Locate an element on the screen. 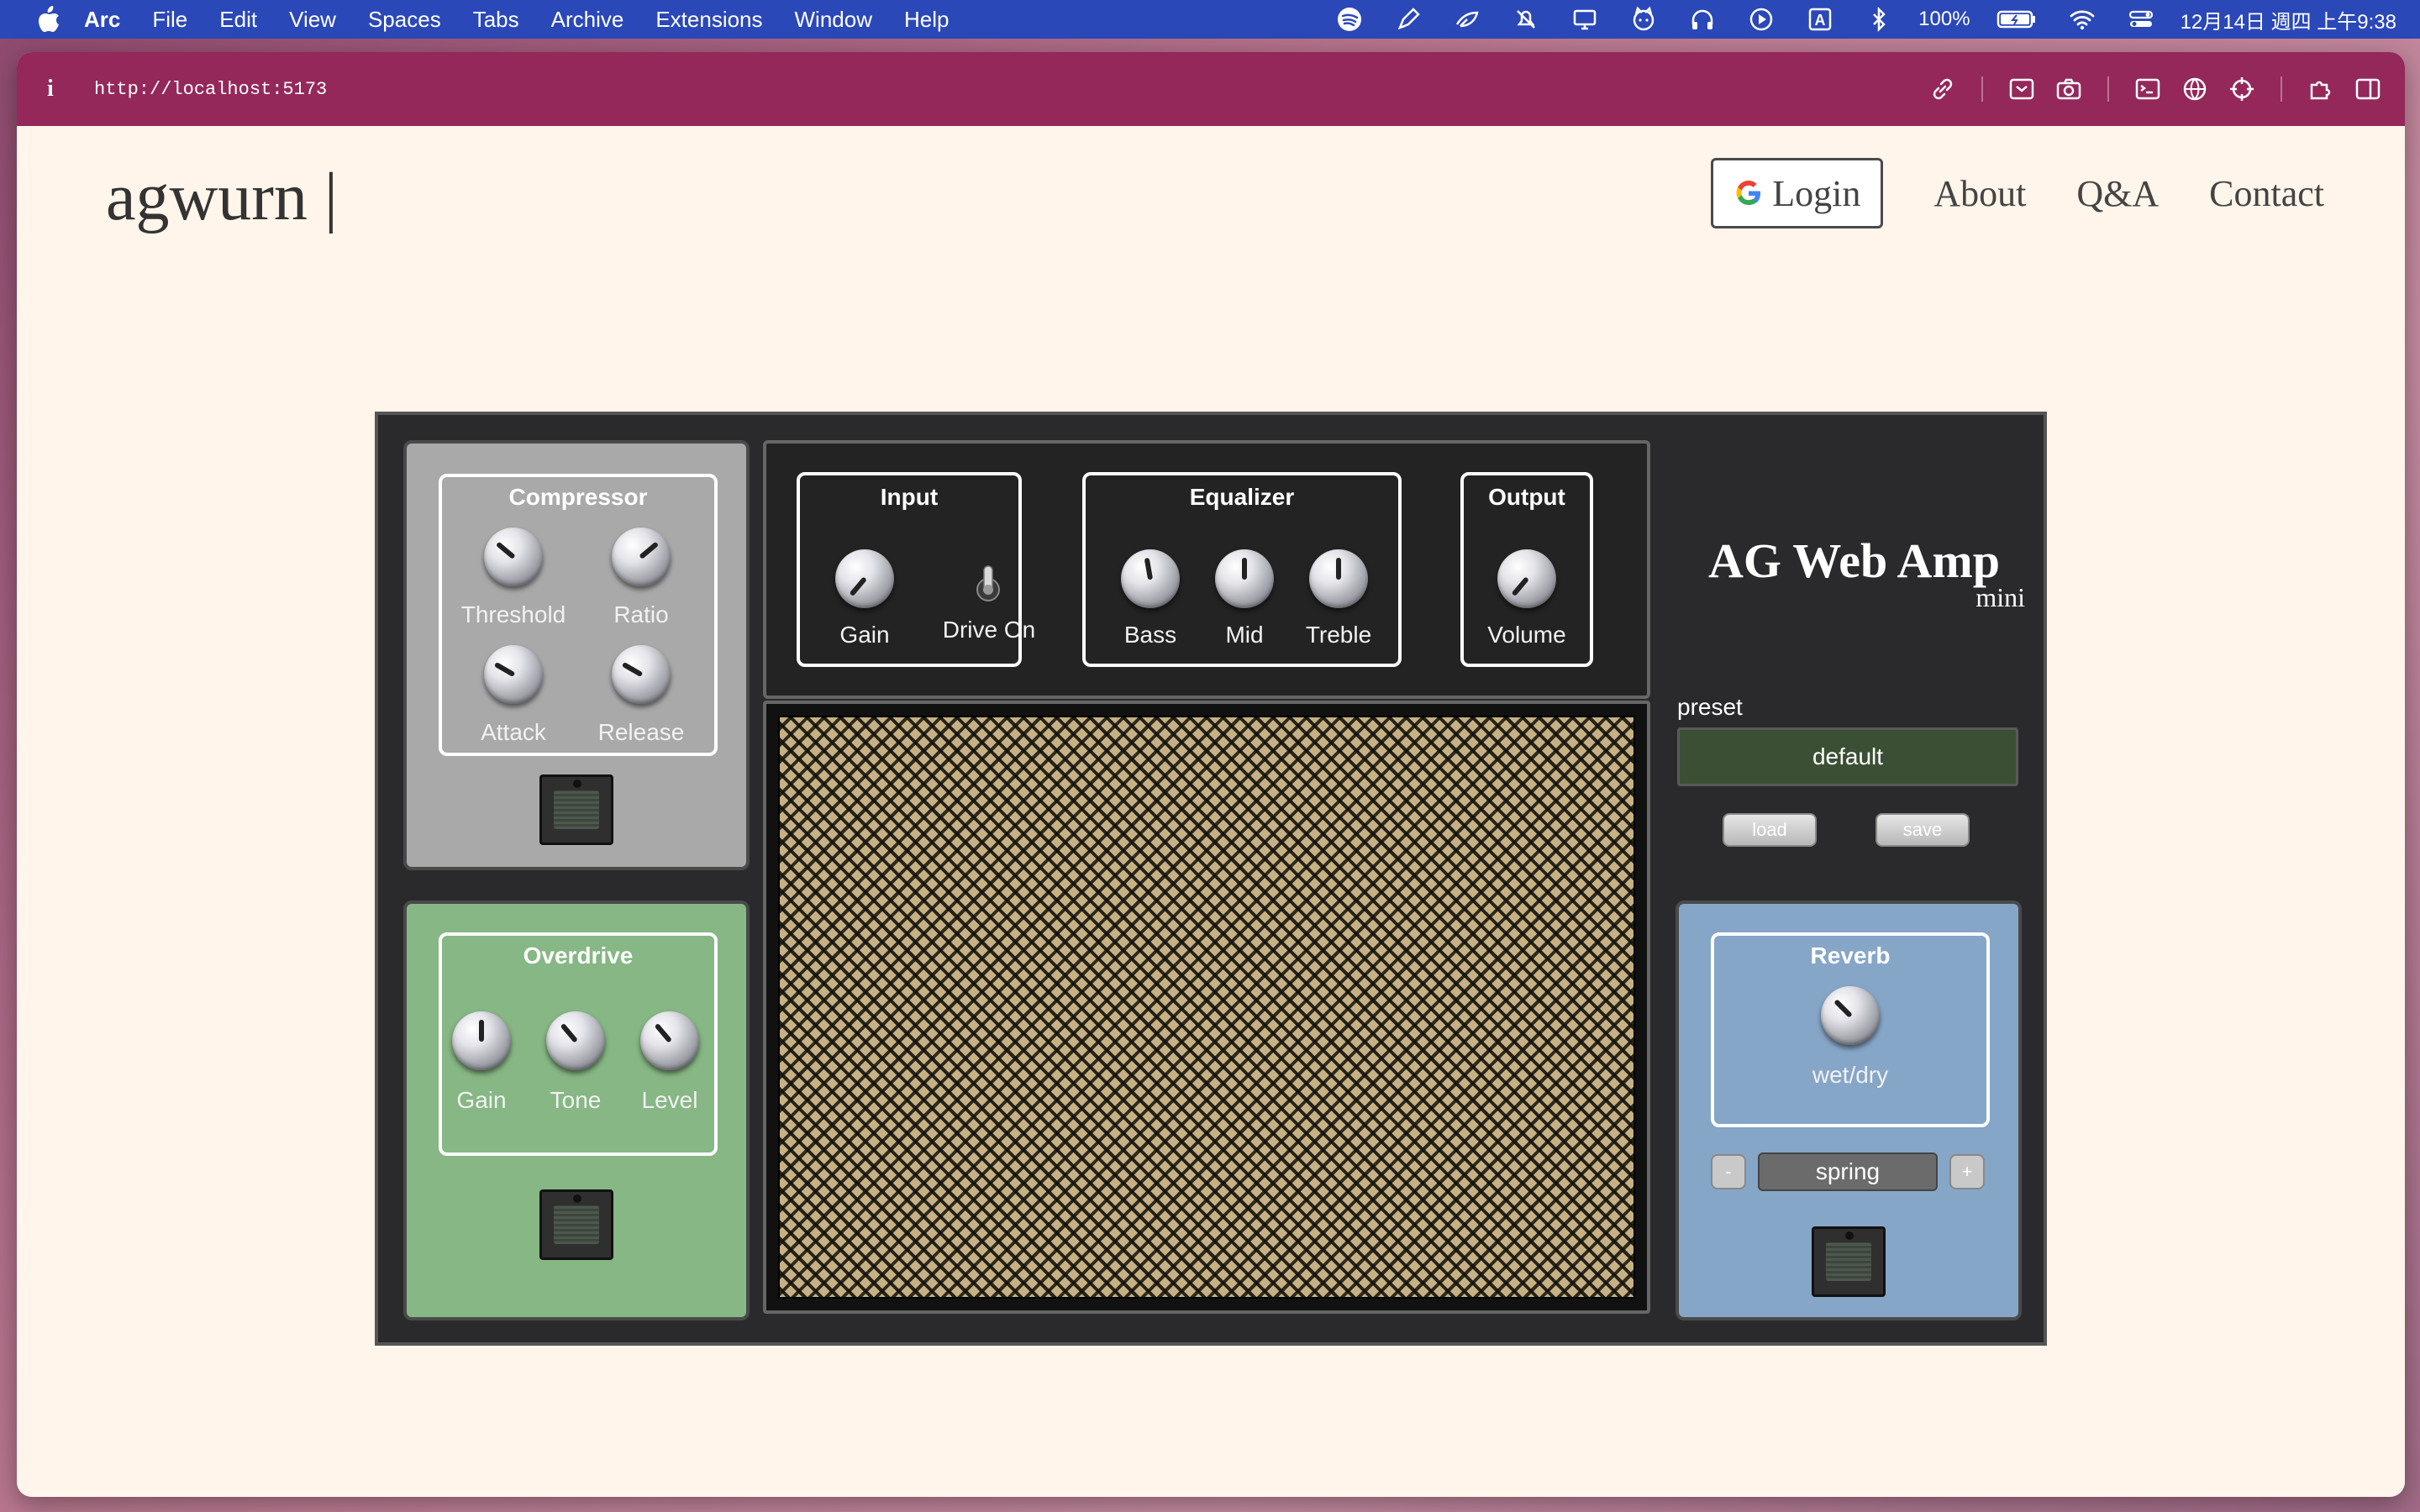  overdrive-title: Overdrive is located at coordinates (578, 955).